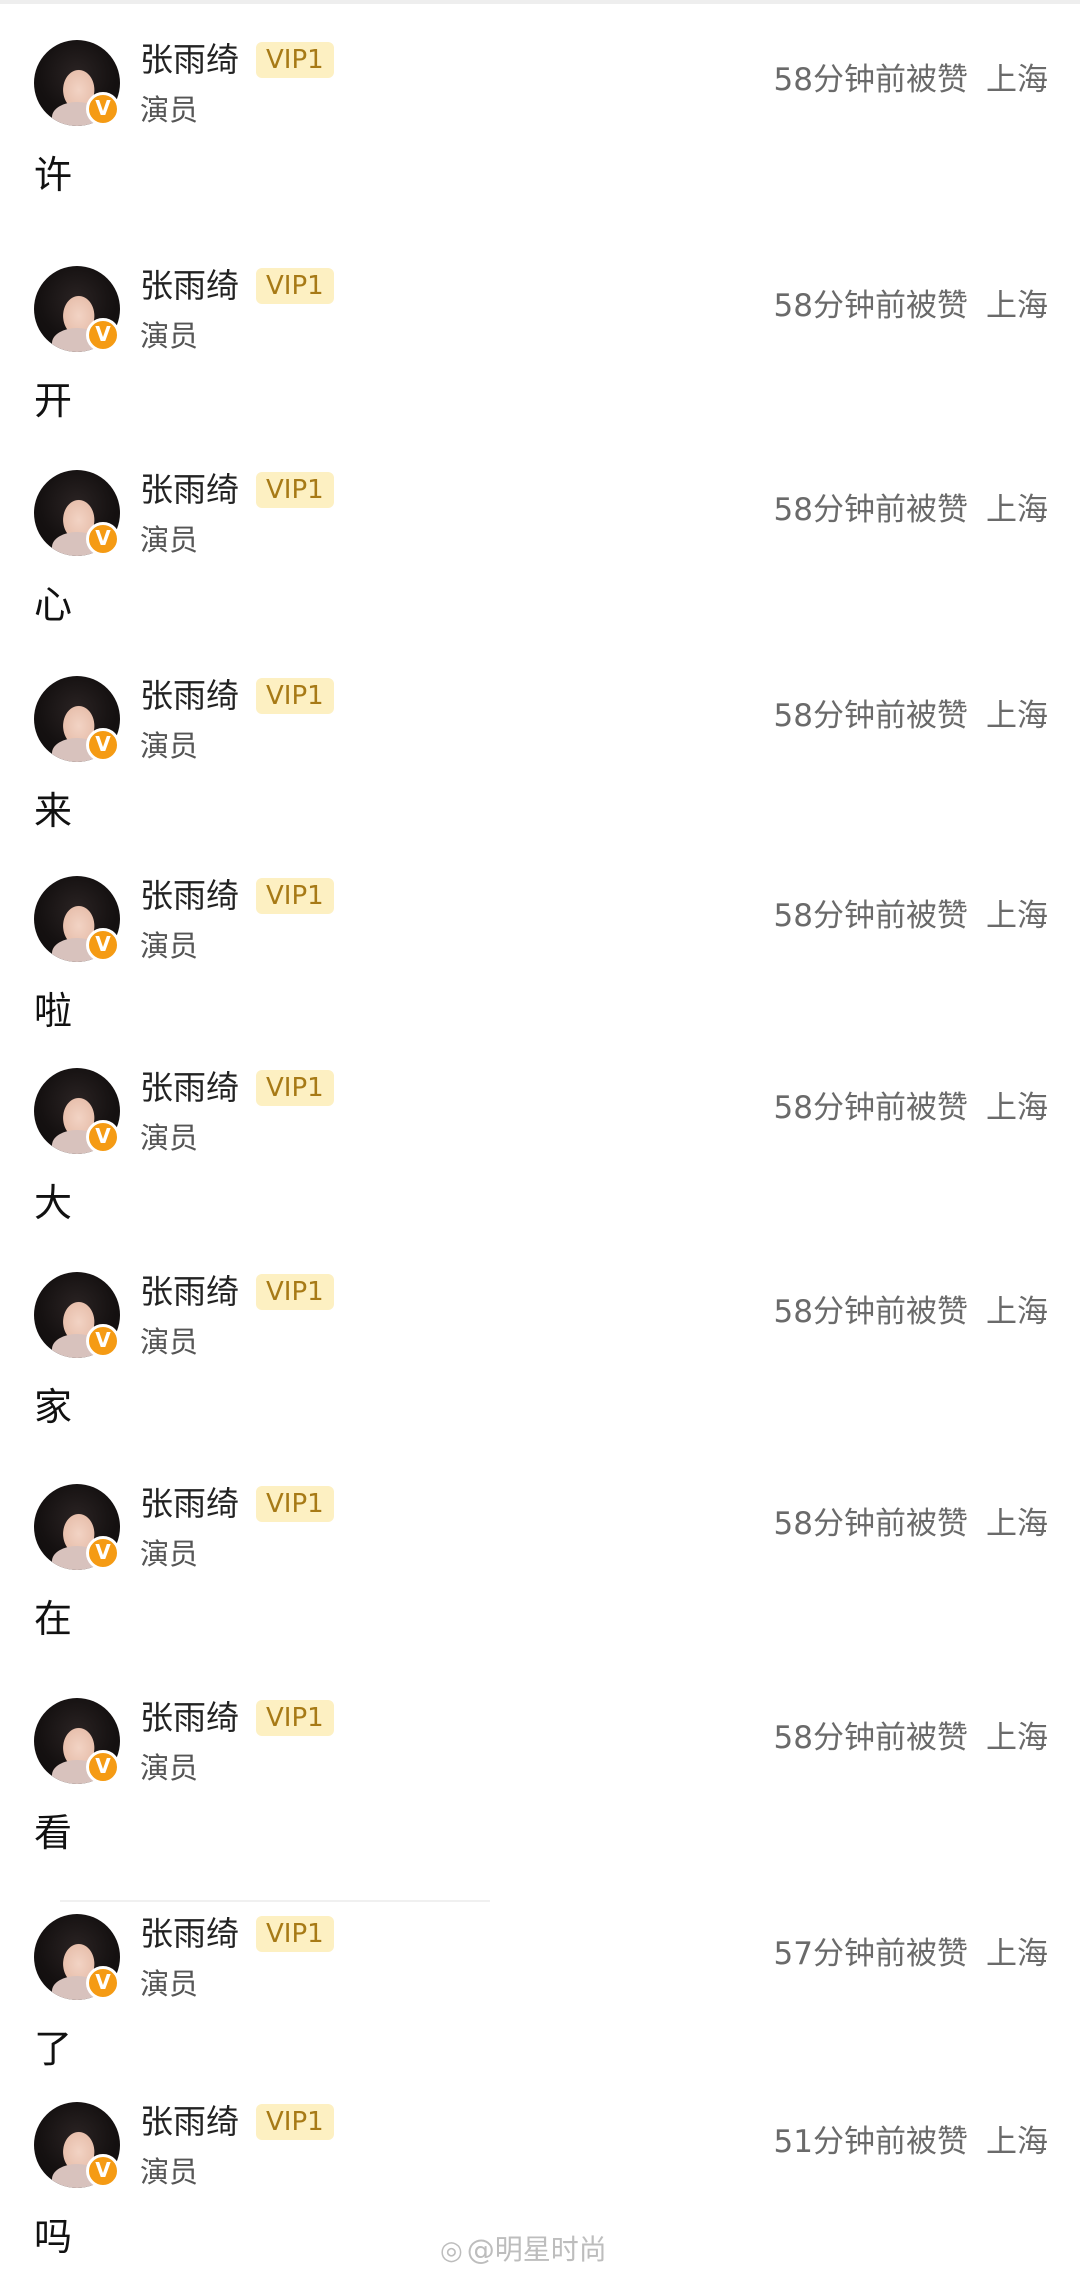 The width and height of the screenshot is (1080, 2276). Describe the element at coordinates (53, 1407) in the screenshot. I see `comment-text: 家` at that location.